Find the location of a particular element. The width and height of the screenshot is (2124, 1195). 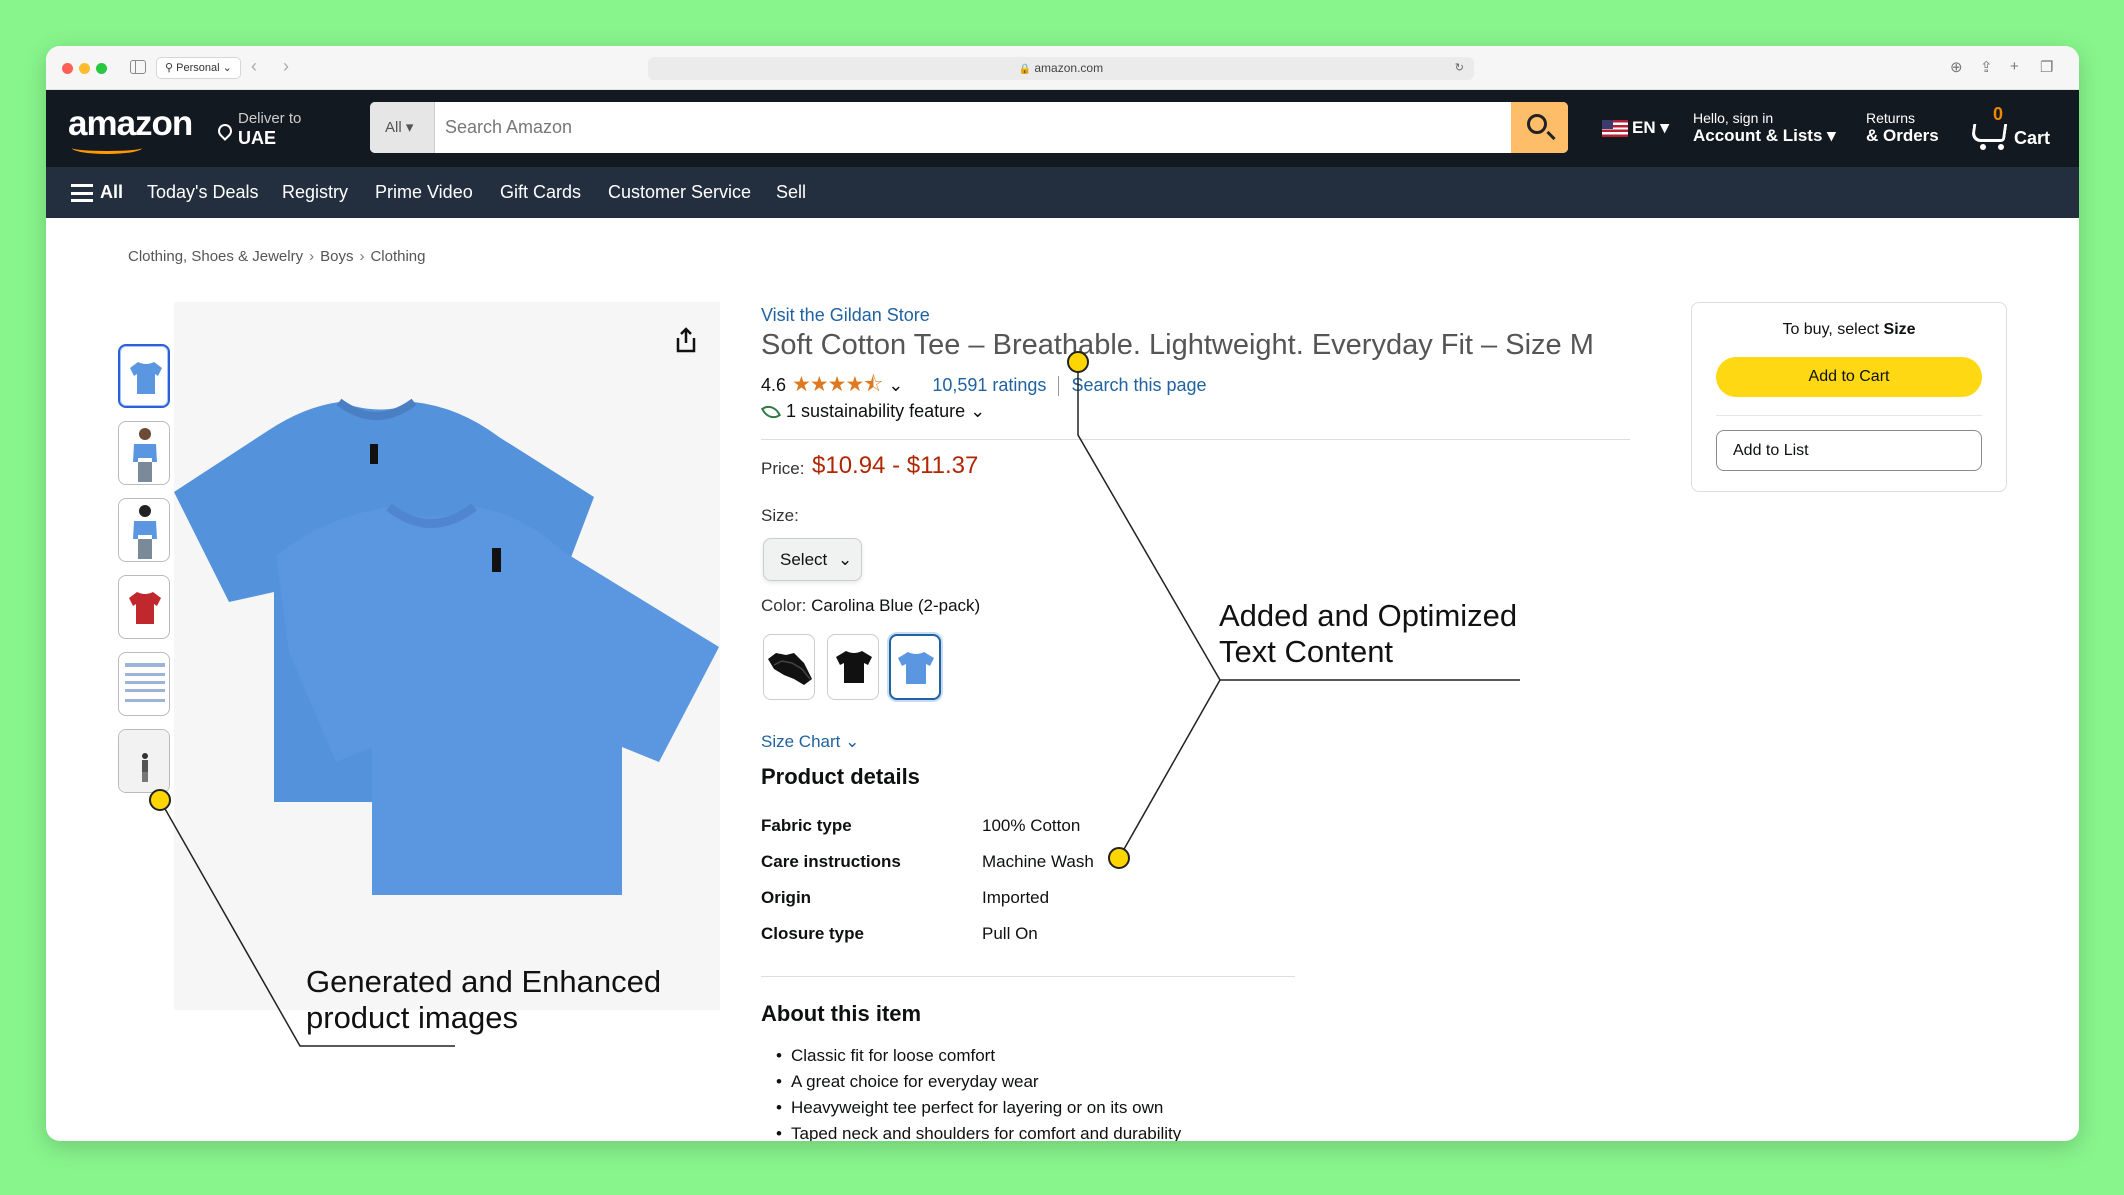

annotation-line: Generated and Enhanced is located at coordinates (484, 981).